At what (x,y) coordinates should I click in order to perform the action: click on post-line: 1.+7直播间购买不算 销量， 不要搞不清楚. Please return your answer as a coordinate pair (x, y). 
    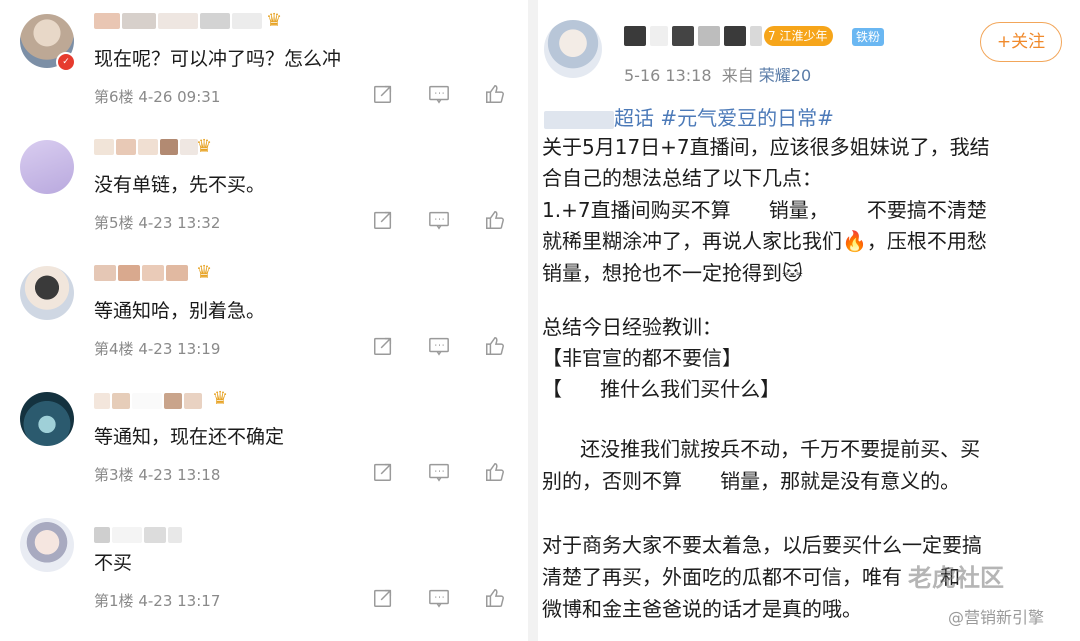
    Looking at the image, I should click on (764, 210).